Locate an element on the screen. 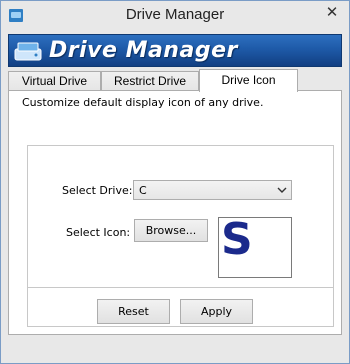 The width and height of the screenshot is (350, 364). select-icon-label: Select Icon: is located at coordinates (98, 232).